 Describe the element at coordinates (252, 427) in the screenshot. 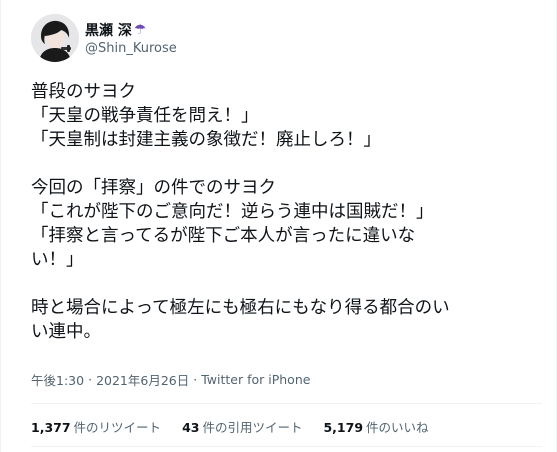

I see `quotes-label: 件の引用ツイート` at that location.